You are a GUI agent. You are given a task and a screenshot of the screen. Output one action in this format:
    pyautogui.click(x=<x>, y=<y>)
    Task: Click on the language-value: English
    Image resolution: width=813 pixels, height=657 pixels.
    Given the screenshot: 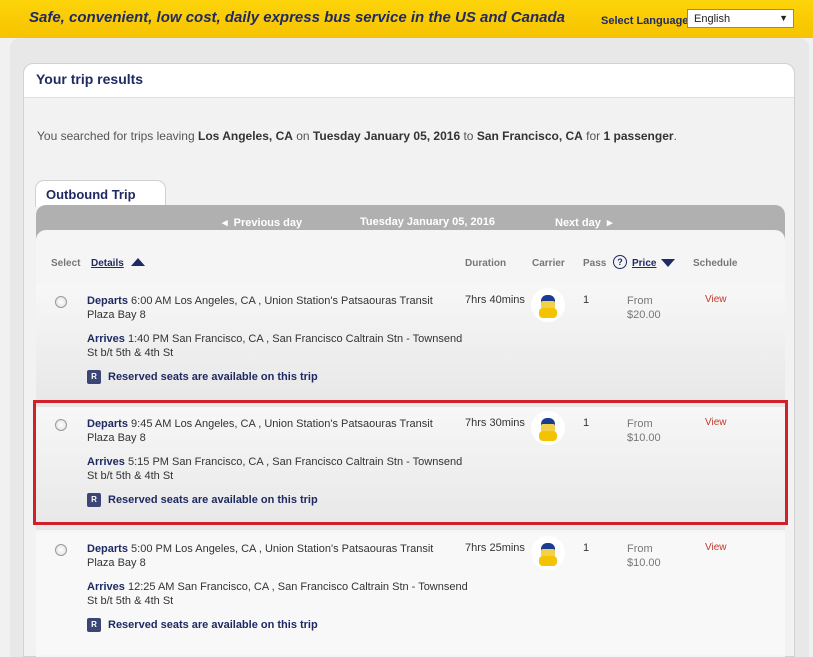 What is the action you would take?
    pyautogui.click(x=712, y=19)
    